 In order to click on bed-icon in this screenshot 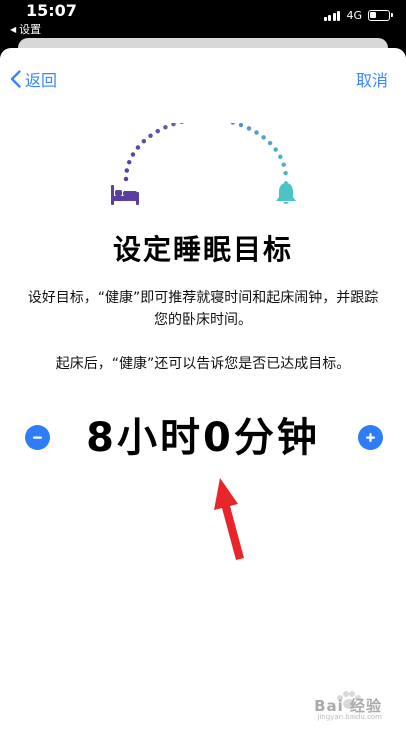, I will do `click(125, 195)`.